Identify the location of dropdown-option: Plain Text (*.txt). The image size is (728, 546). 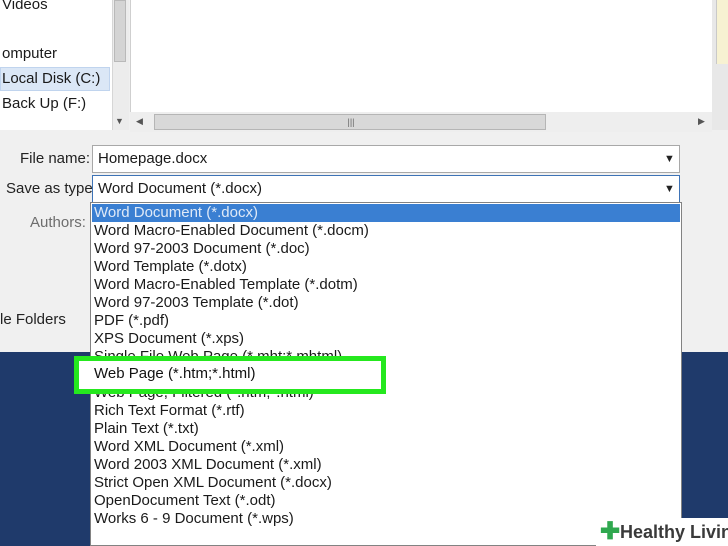
(386, 429).